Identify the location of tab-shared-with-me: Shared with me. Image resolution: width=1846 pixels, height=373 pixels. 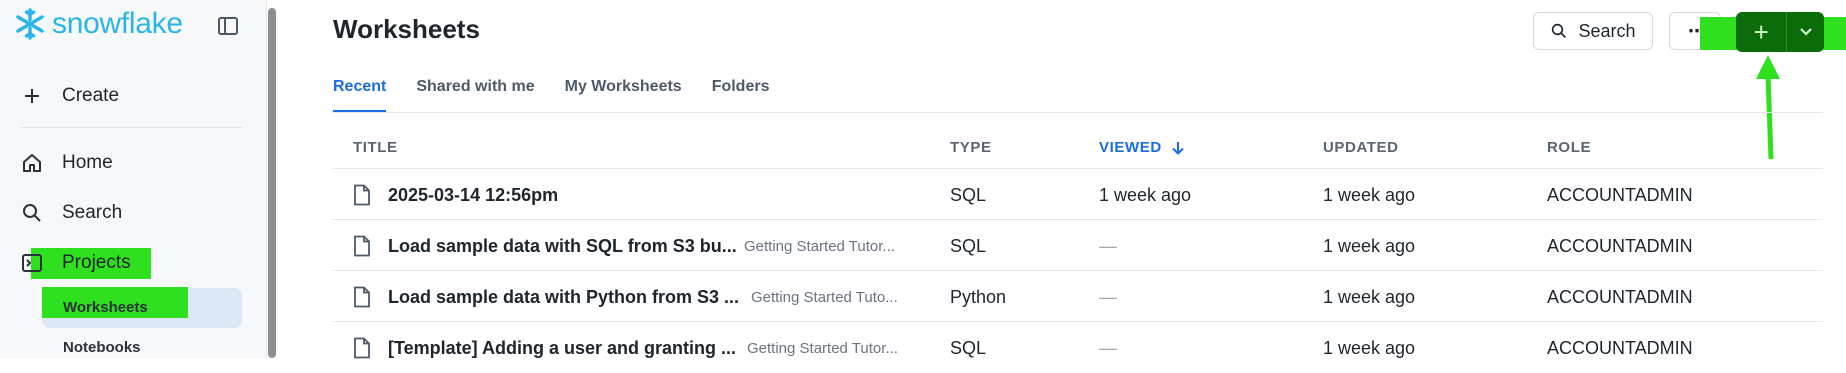
(475, 95).